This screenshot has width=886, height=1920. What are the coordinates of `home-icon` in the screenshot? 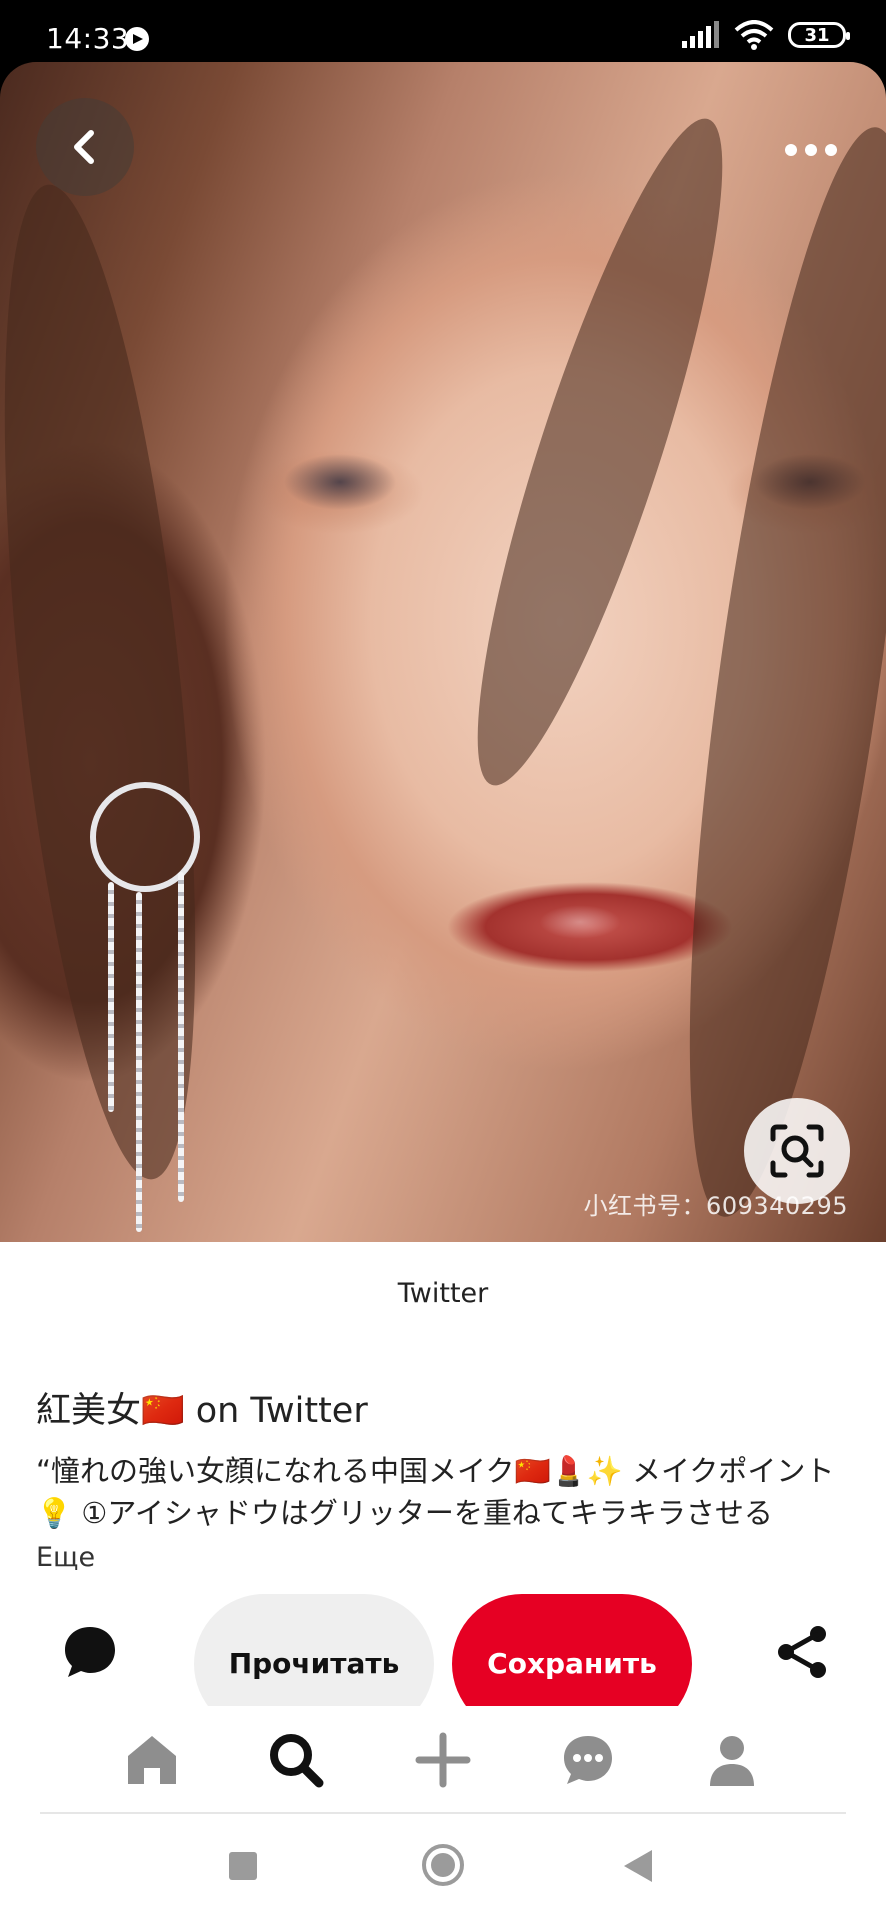 It's located at (152, 1760).